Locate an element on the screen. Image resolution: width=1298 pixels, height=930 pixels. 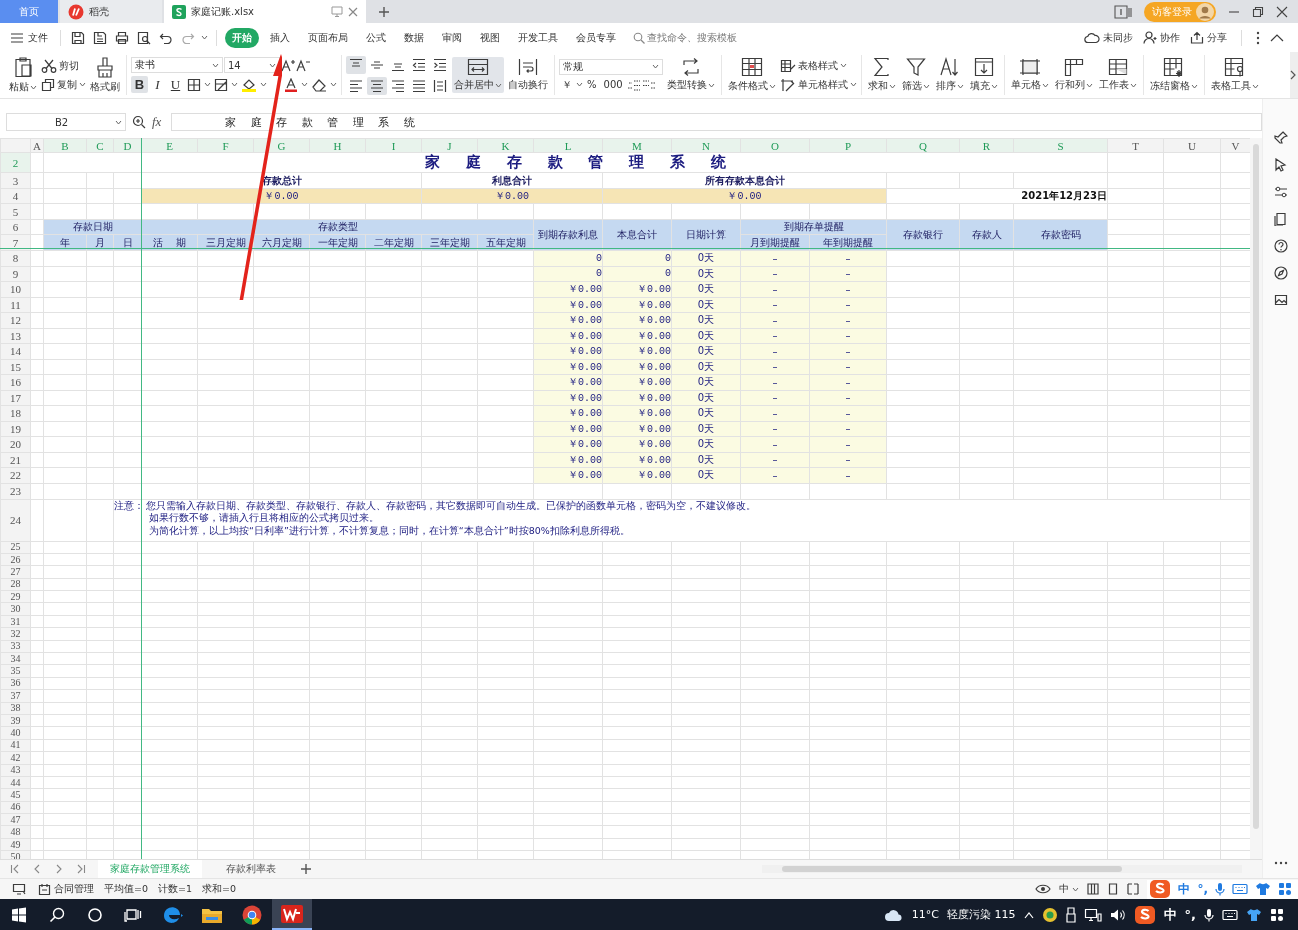
date-text: 2021年12月23日 is located at coordinates (997, 196).